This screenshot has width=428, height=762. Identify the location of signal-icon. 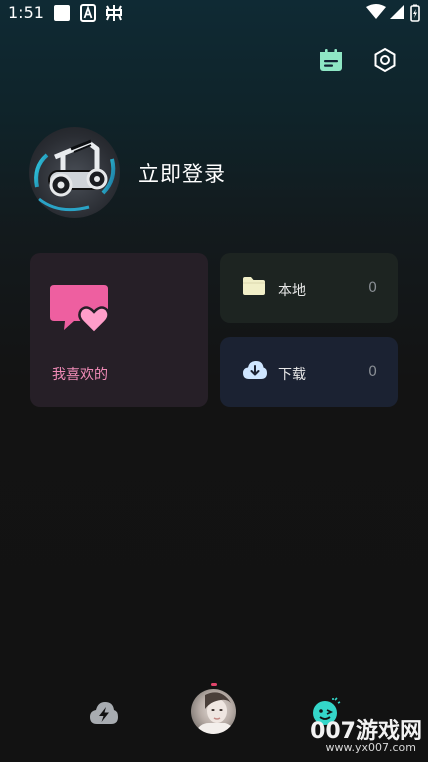
(397, 14).